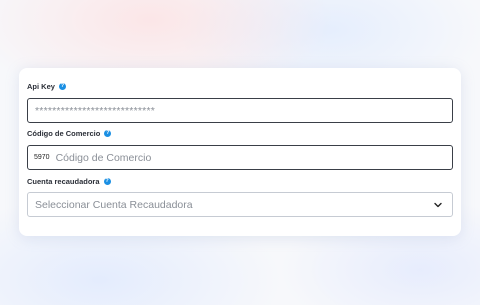 The image size is (480, 305). I want to click on codigo-comercio-label-row: Código de Comercio ?, so click(69, 133).